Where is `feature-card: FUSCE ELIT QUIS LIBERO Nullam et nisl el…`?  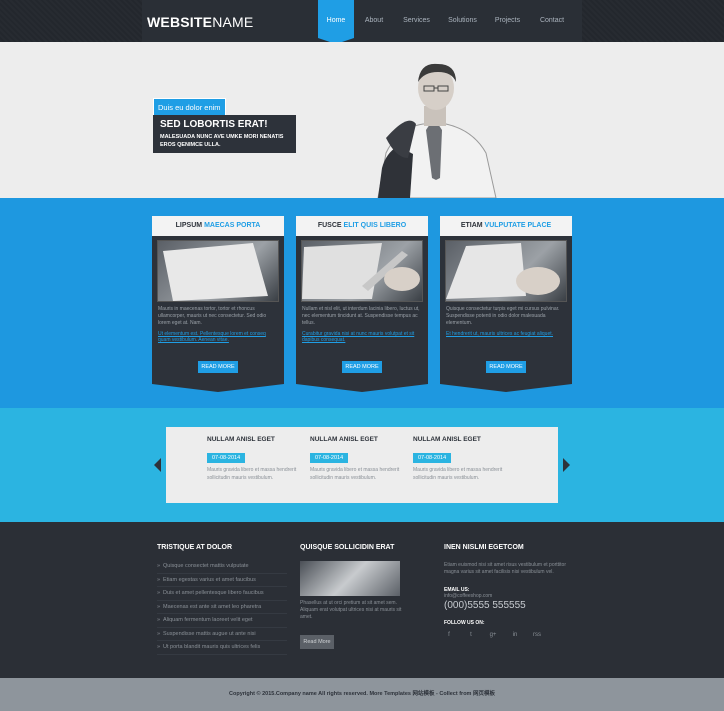 feature-card: FUSCE ELIT QUIS LIBERO Nullam et nisl el… is located at coordinates (362, 304).